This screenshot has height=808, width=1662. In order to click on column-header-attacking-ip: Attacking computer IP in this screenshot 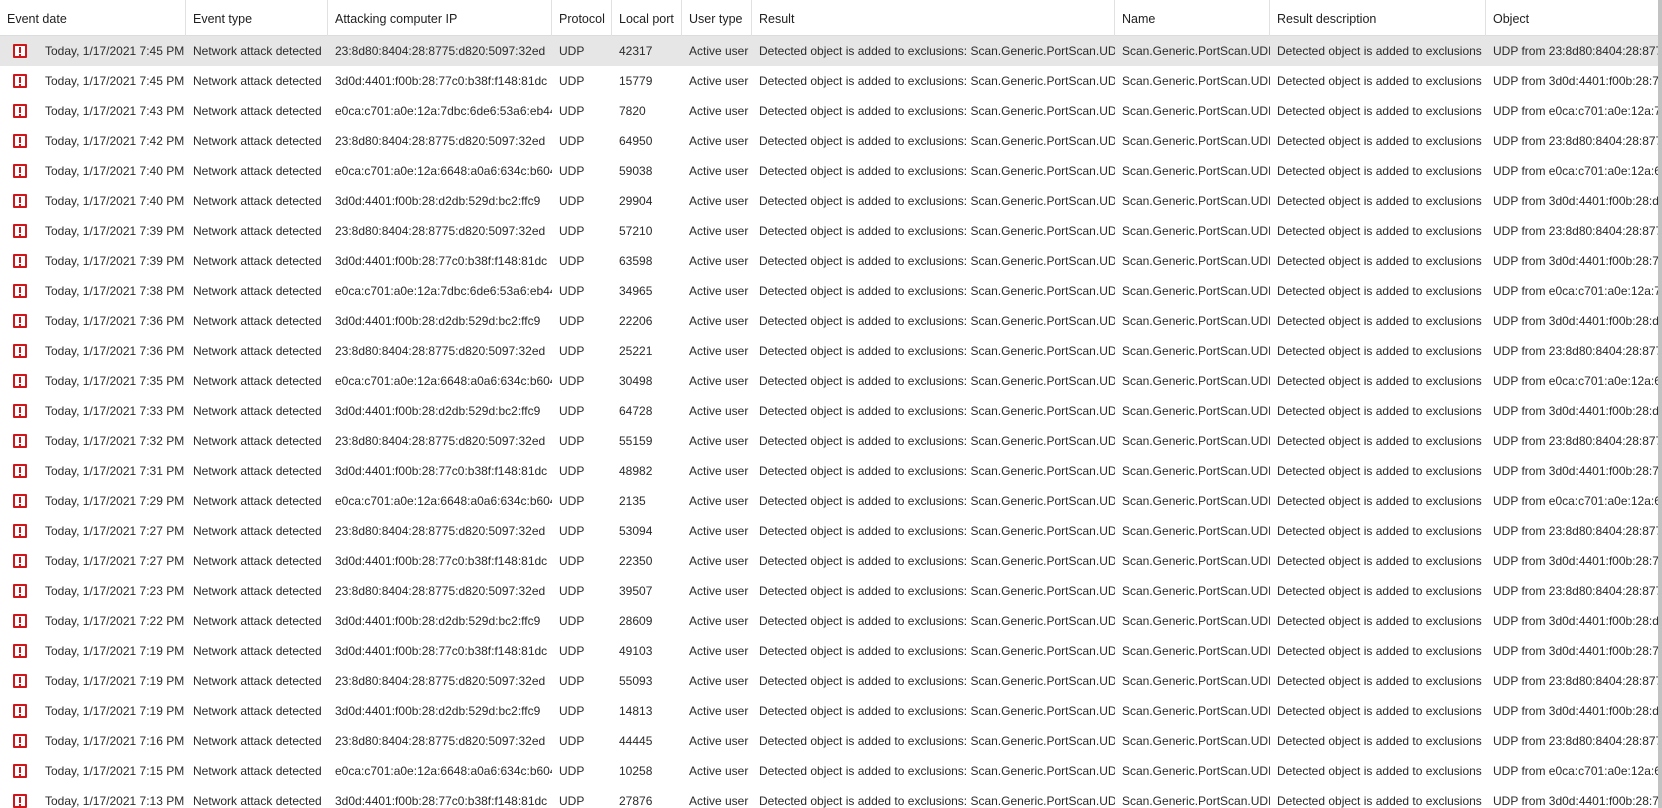, I will do `click(440, 18)`.